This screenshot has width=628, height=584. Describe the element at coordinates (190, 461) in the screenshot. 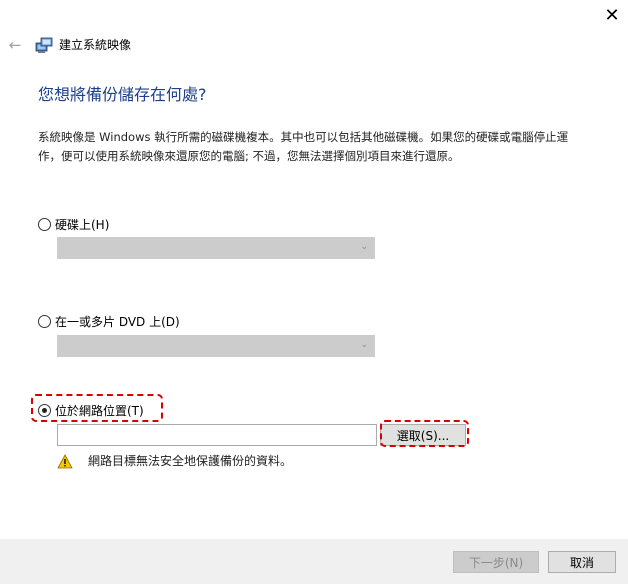

I see `warning-text: 網路目標無法安全地保護備份的資料。` at that location.